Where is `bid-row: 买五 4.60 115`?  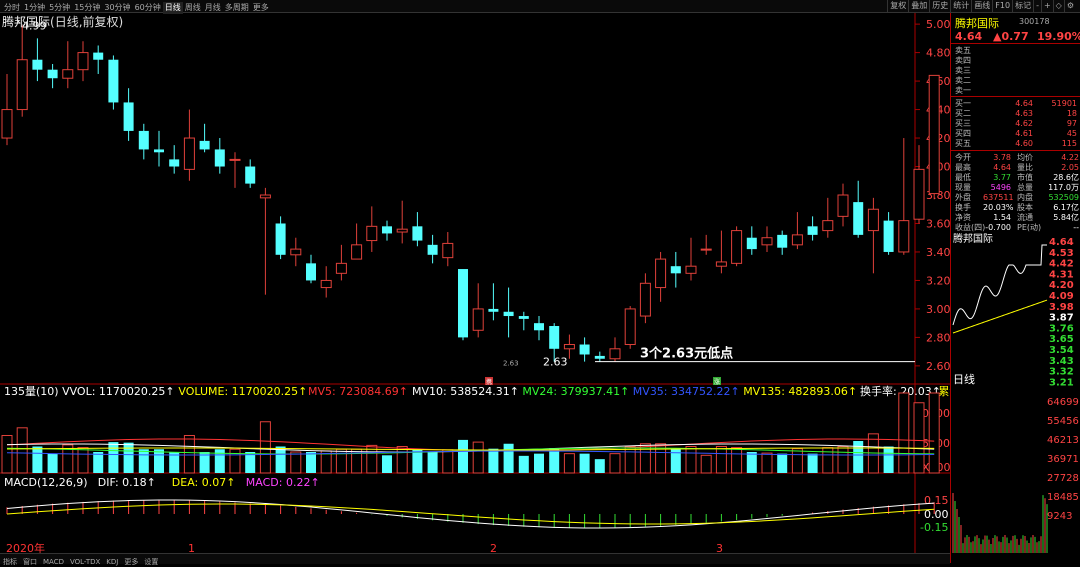 bid-row: 买五 4.60 115 is located at coordinates (1016, 144).